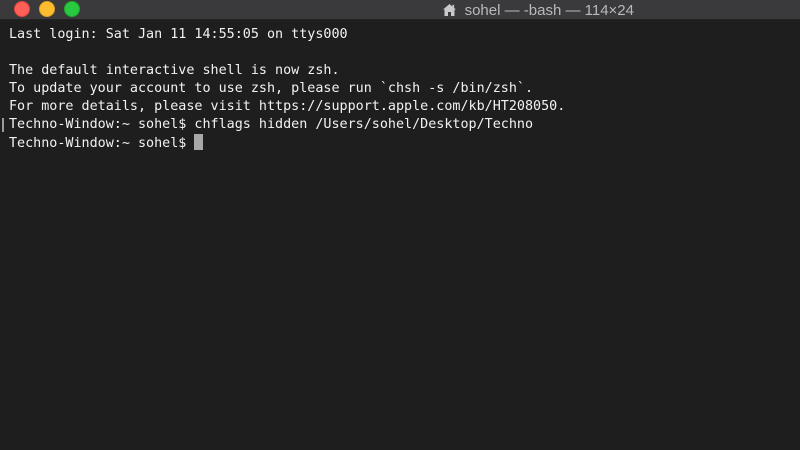  I want to click on home-icon, so click(449, 10).